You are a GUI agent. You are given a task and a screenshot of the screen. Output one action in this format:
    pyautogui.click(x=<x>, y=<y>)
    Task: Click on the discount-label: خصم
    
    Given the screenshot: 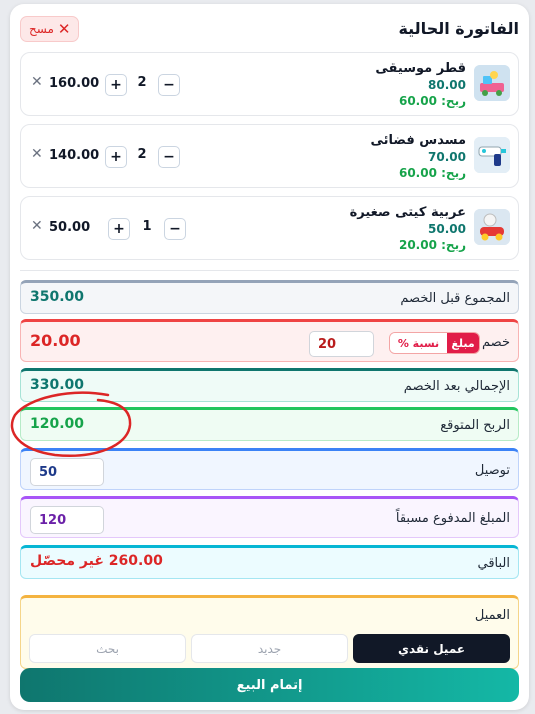 What is the action you would take?
    pyautogui.click(x=496, y=342)
    